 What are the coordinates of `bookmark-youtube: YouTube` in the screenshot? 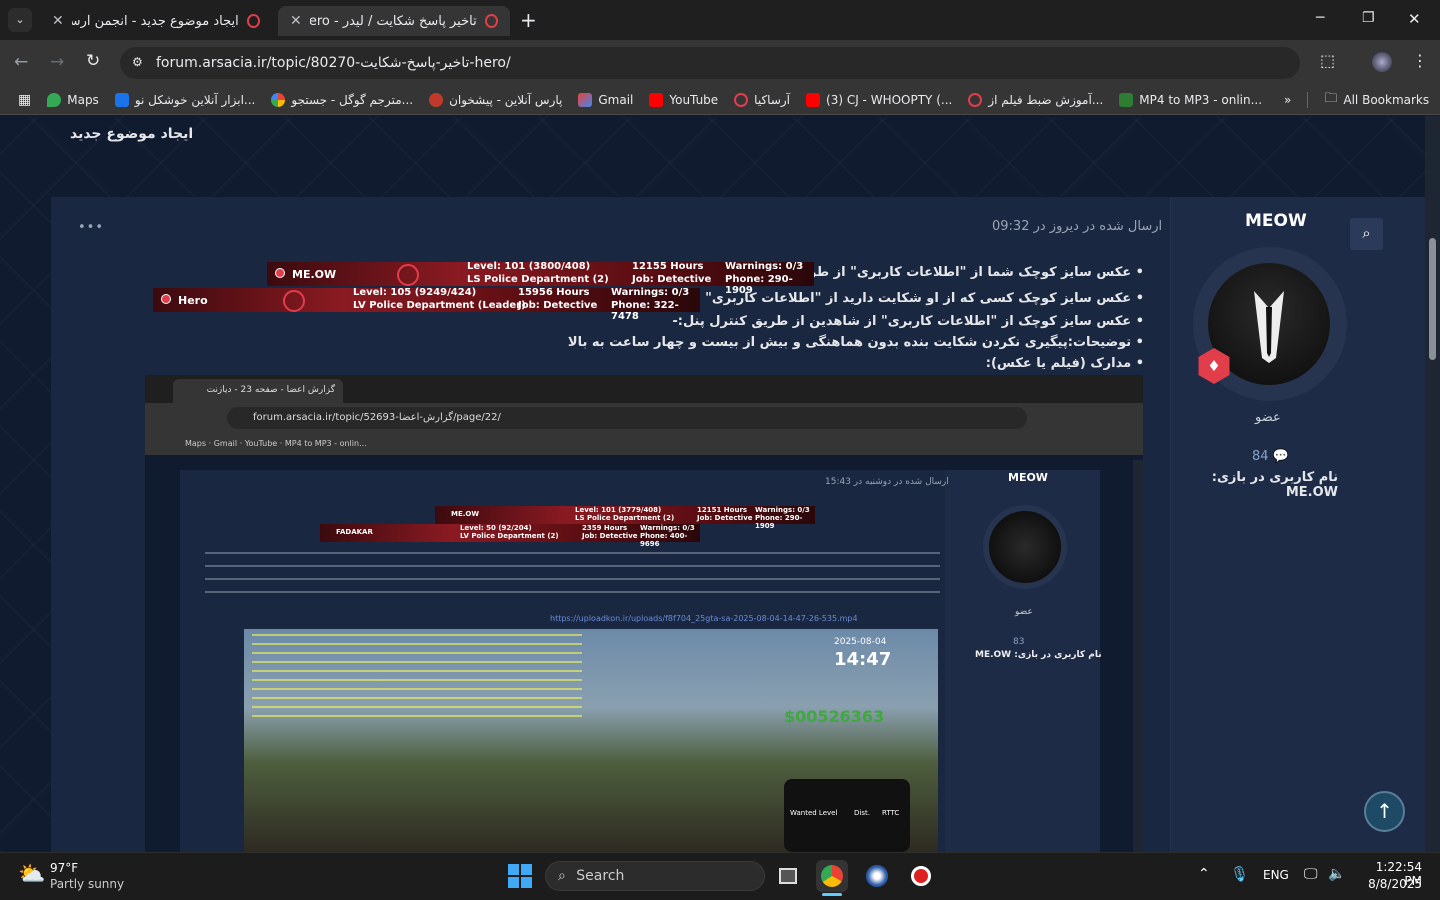 It's located at (683, 99).